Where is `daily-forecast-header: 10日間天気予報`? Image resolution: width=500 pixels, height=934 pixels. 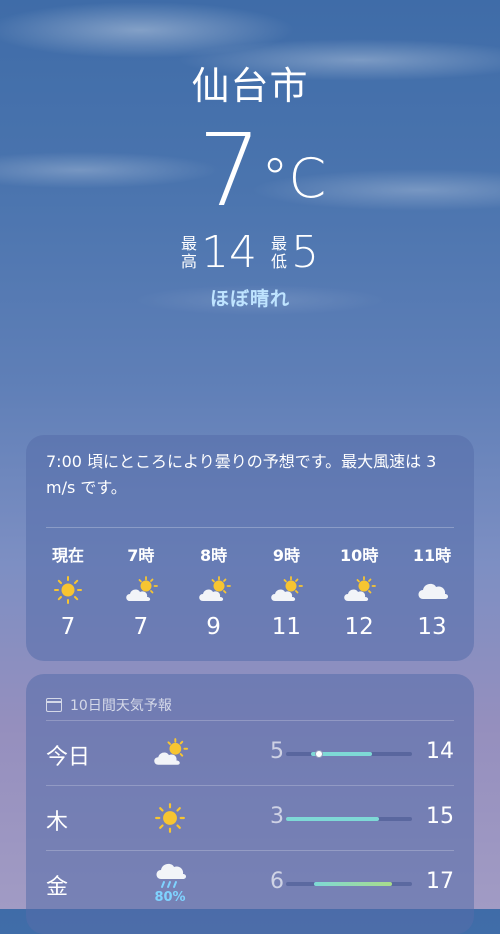
daily-forecast-header: 10日間天気予報 is located at coordinates (250, 697).